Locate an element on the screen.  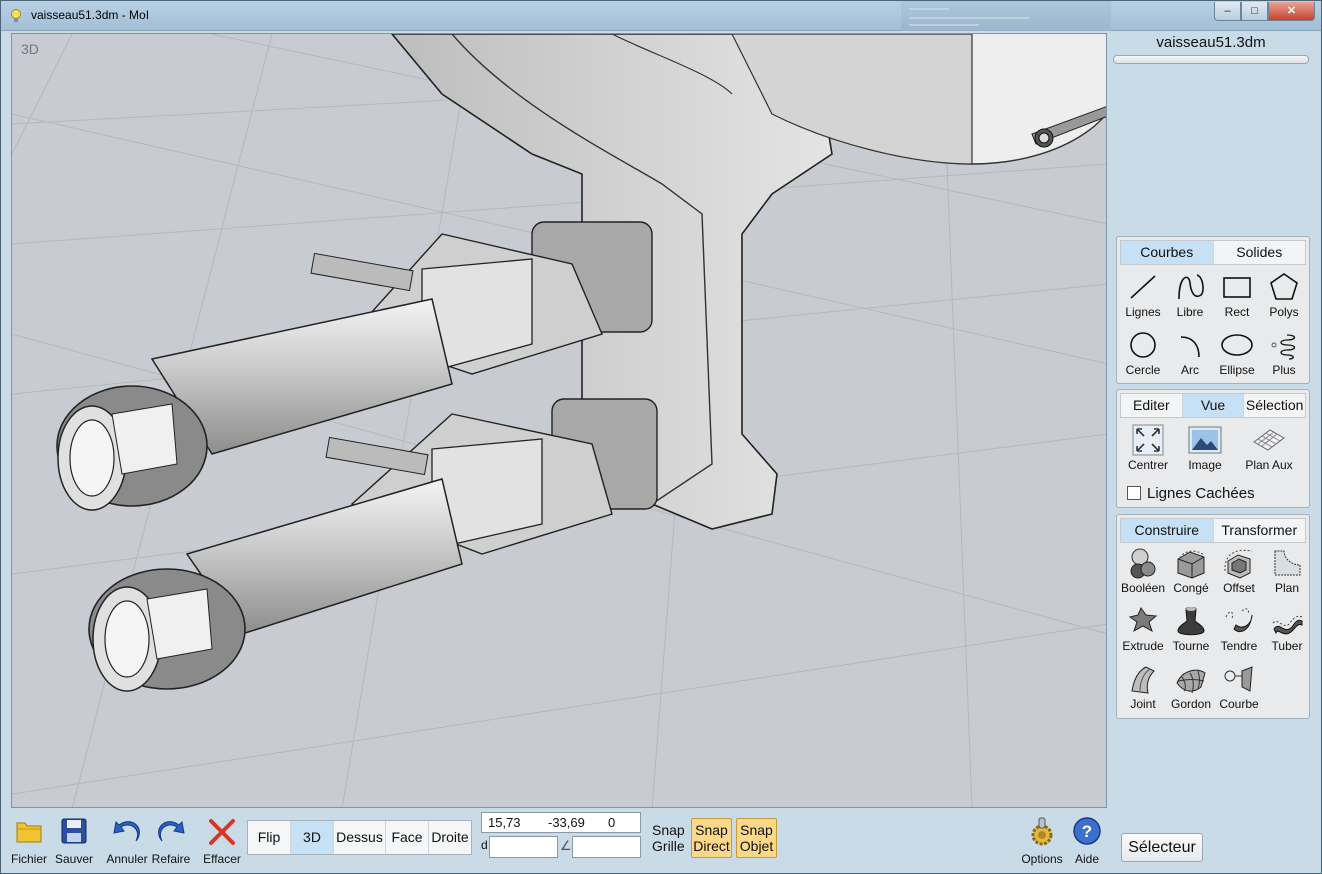
tool-gordon: Gordon is located at coordinates (1191, 687).